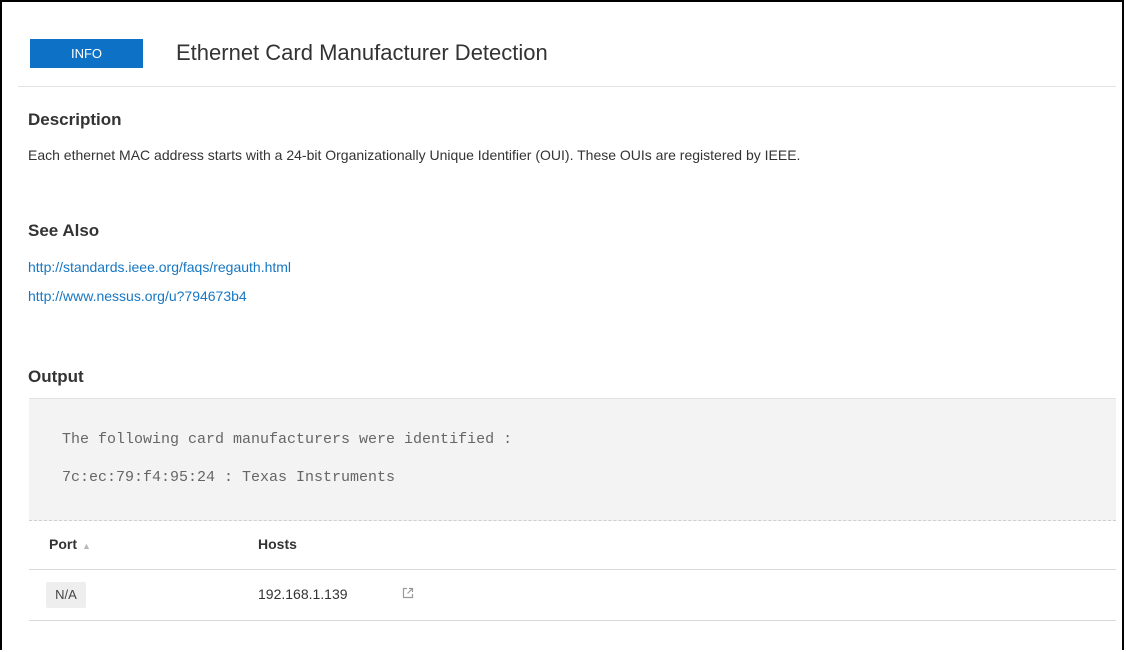 The height and width of the screenshot is (652, 1126). Describe the element at coordinates (277, 544) in the screenshot. I see `column-header-hosts: Hosts` at that location.